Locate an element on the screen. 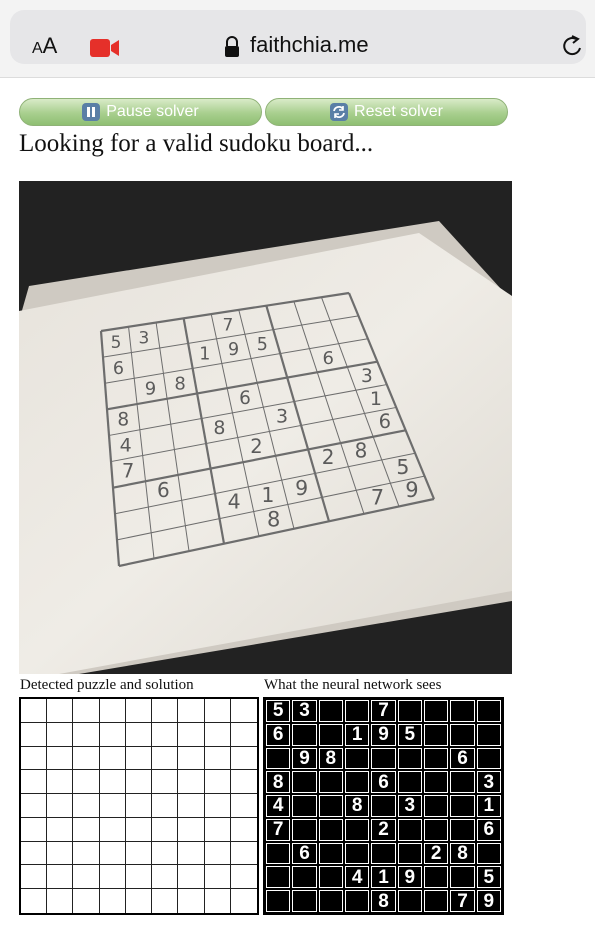 The height and width of the screenshot is (929, 595). neural-network-caption: What the neural network sees is located at coordinates (353, 685).